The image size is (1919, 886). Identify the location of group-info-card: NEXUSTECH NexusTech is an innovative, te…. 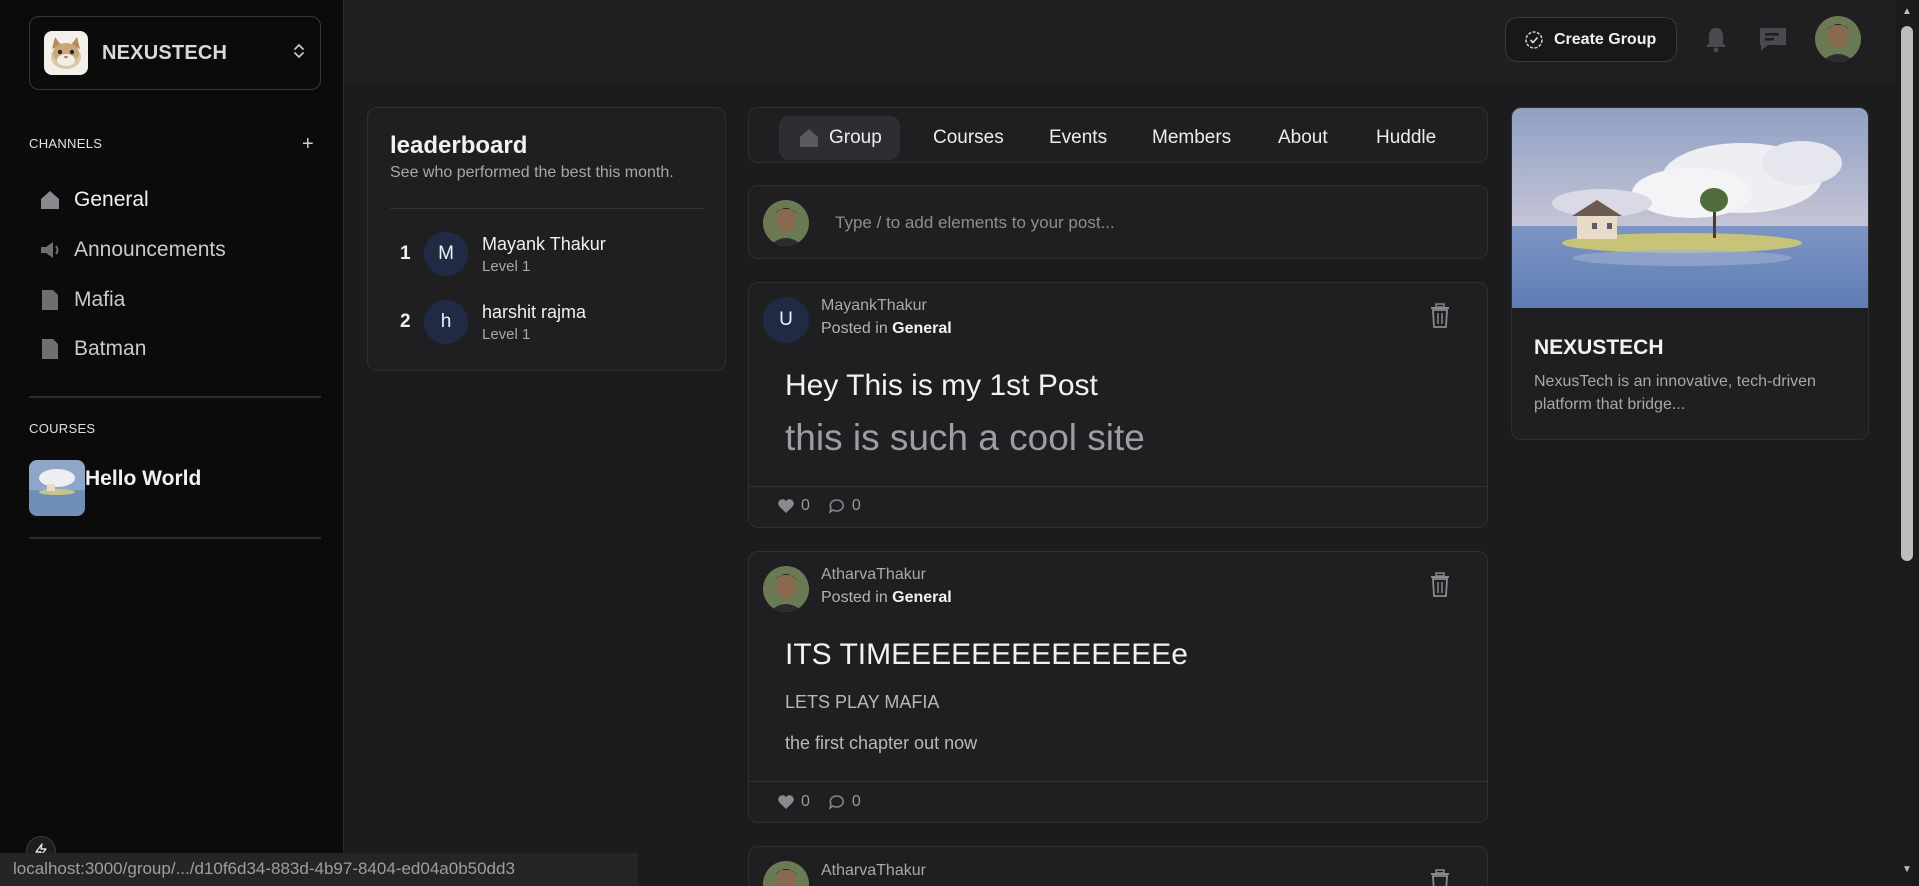
(1690, 273).